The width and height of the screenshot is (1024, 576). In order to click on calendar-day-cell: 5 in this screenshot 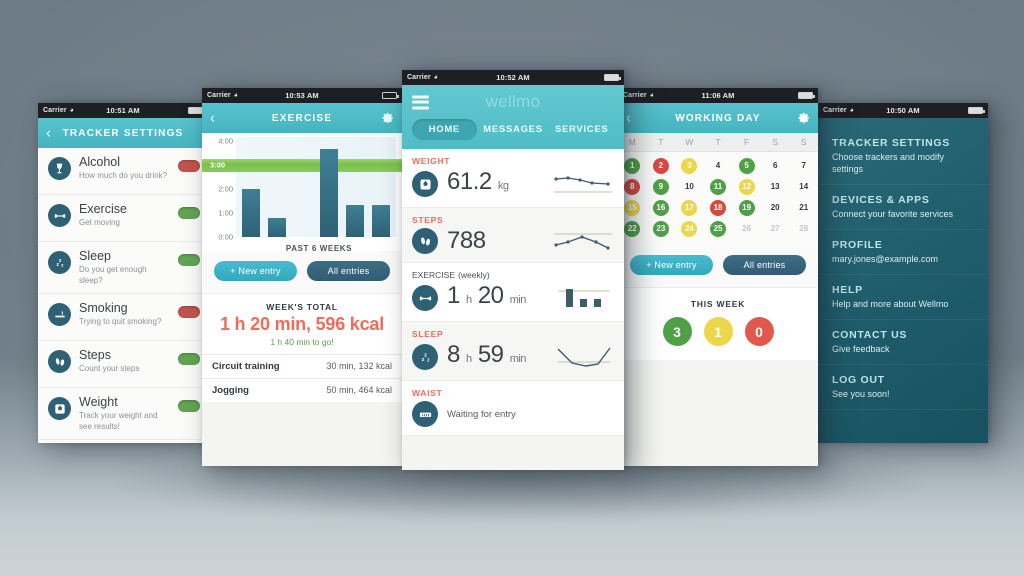, I will do `click(746, 165)`.